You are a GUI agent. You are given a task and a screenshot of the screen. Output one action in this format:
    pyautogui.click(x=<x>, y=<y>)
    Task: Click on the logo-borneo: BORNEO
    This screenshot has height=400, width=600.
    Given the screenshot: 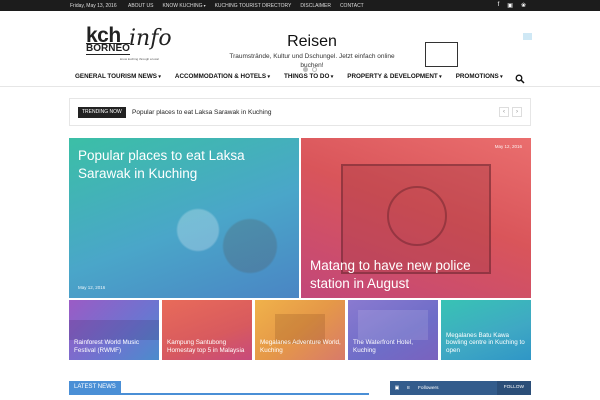 What is the action you would take?
    pyautogui.click(x=108, y=49)
    